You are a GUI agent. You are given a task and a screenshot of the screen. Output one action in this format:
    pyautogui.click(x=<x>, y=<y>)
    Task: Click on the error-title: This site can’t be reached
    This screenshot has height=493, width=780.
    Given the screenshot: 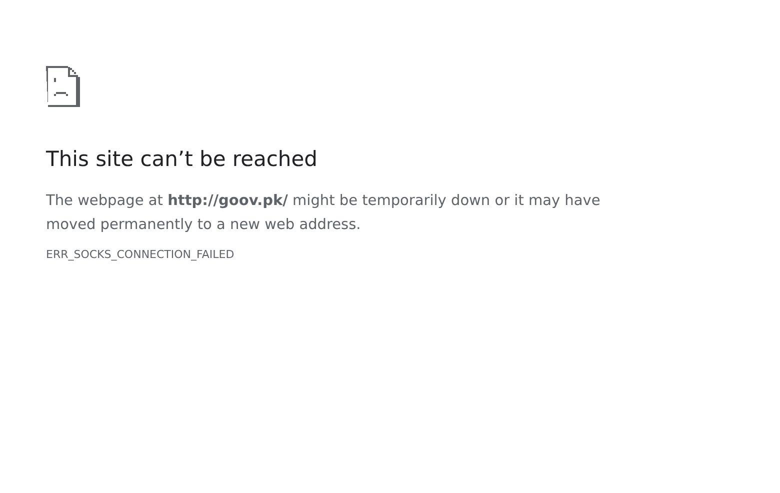 What is the action you would take?
    pyautogui.click(x=182, y=159)
    